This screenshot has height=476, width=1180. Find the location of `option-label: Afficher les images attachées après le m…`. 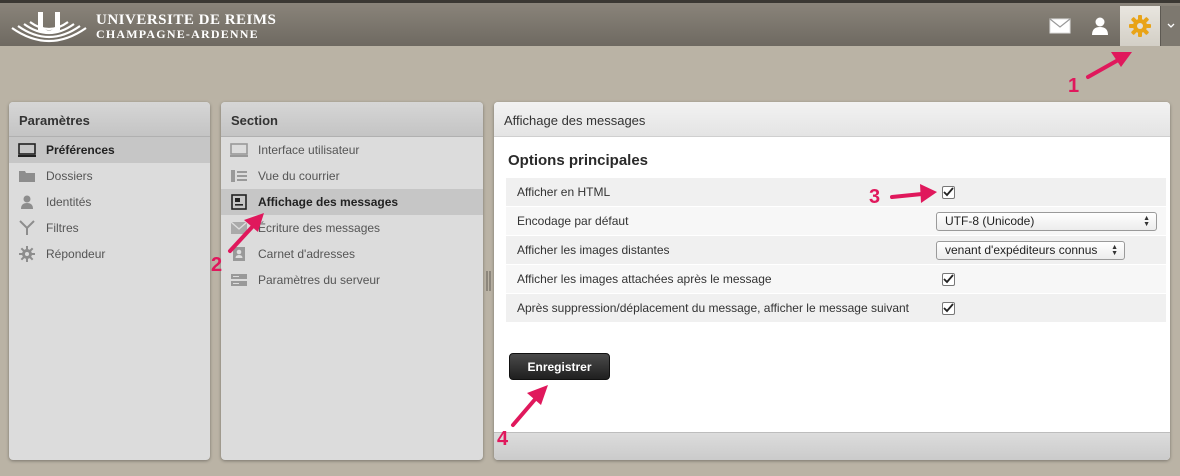

option-label: Afficher les images attachées après le m… is located at coordinates (644, 279).